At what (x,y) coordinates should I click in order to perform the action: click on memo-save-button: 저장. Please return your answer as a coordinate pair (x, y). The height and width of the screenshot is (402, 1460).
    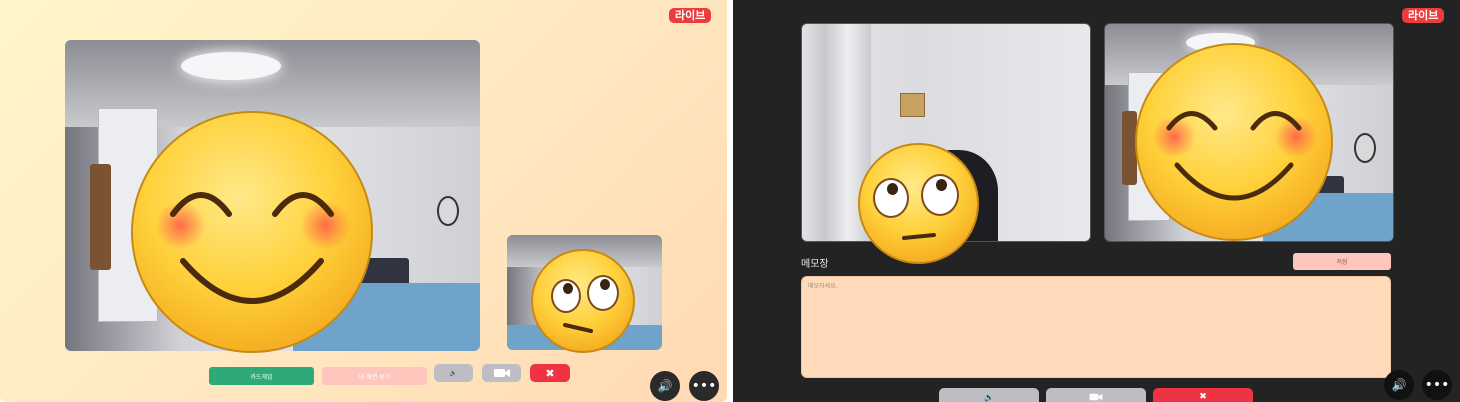
    Looking at the image, I should click on (1342, 261).